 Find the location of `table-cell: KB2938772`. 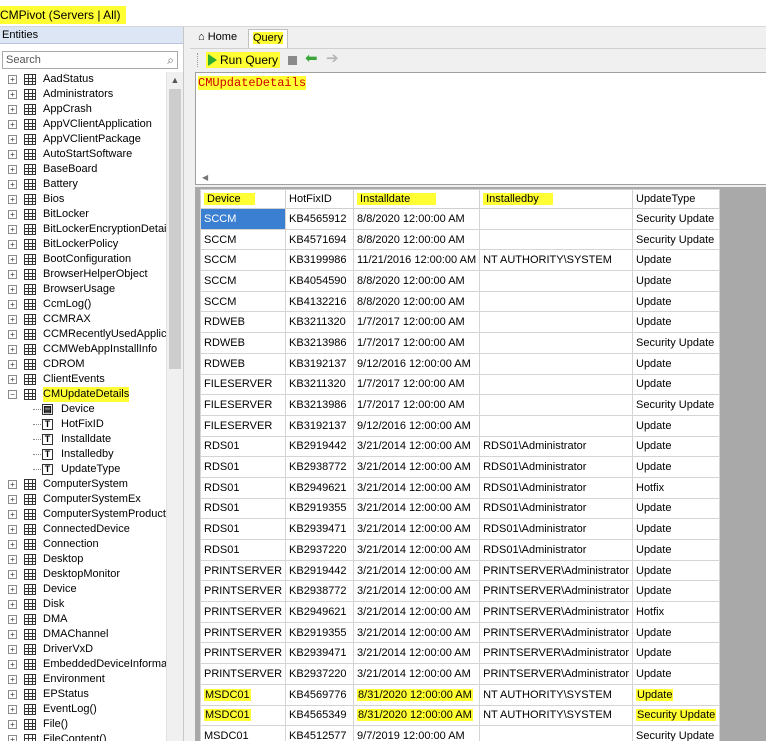

table-cell: KB2938772 is located at coordinates (320, 591).